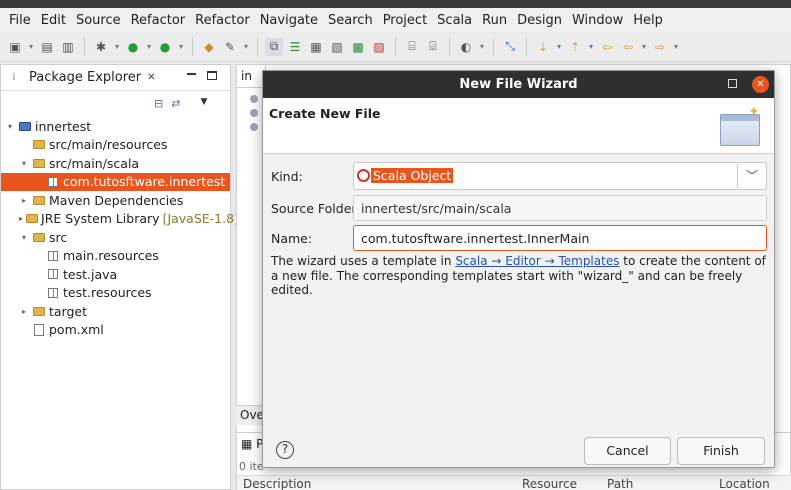  I want to click on tree-item: ▾ src/main/scala, so click(115, 163).